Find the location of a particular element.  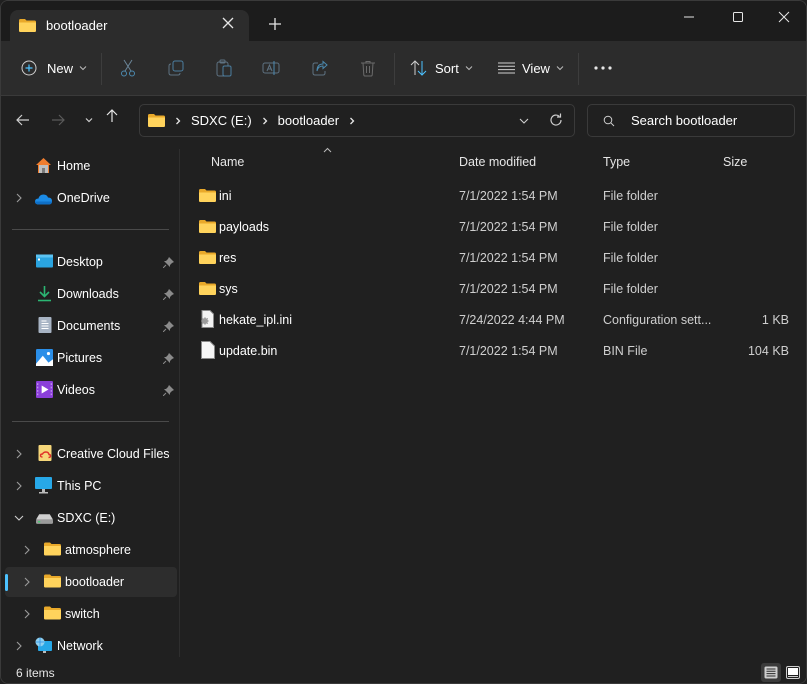

file-size: 104 KB is located at coordinates (768, 351).